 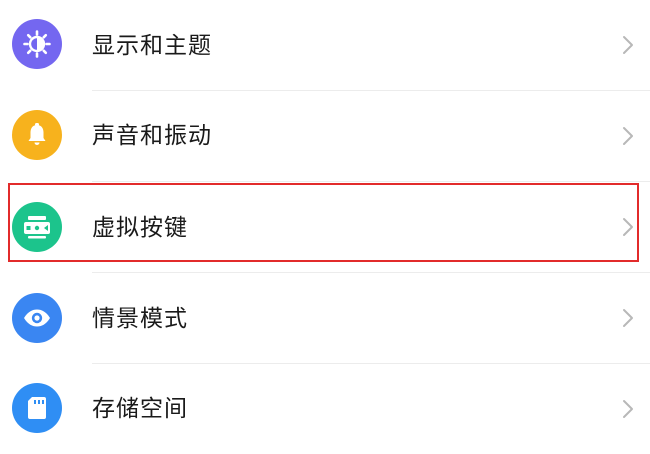 What do you see at coordinates (37, 408) in the screenshot?
I see `sd-card-icon` at bounding box center [37, 408].